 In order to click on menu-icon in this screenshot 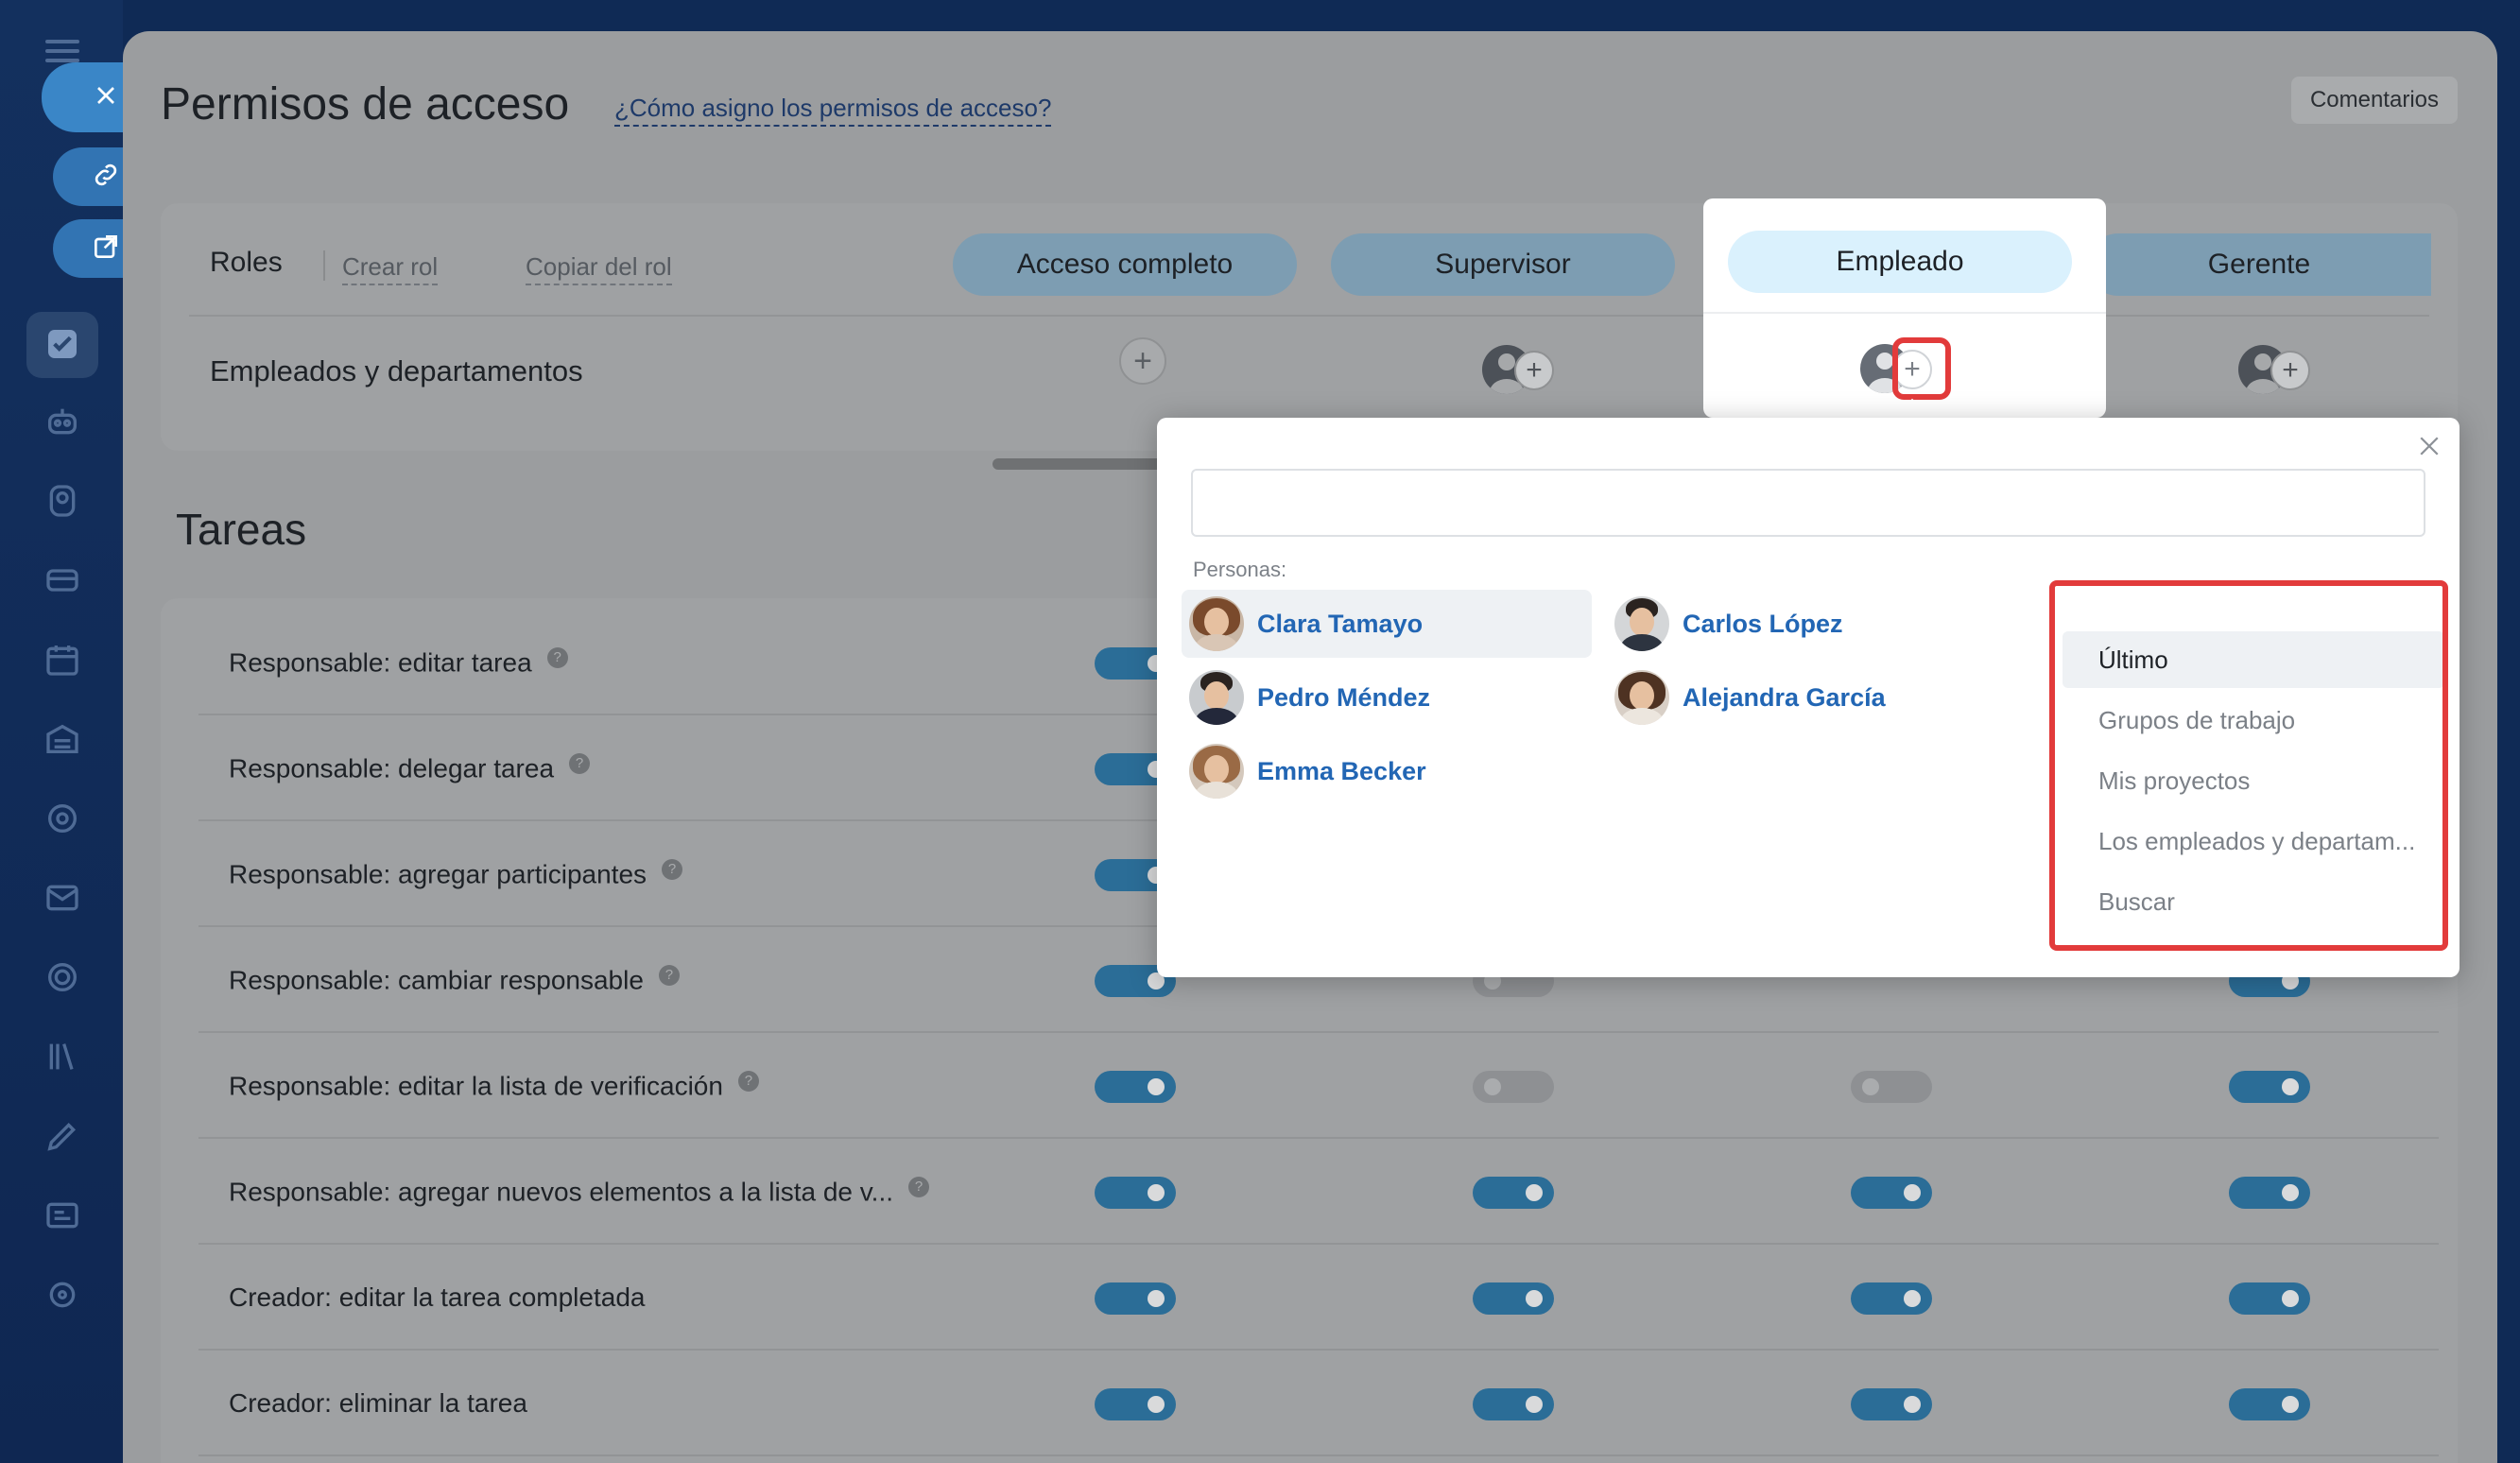, I will do `click(62, 51)`.